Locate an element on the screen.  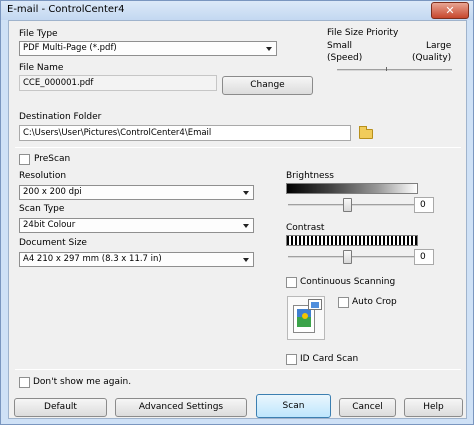
cancel-button-label: Cancel is located at coordinates (367, 407).